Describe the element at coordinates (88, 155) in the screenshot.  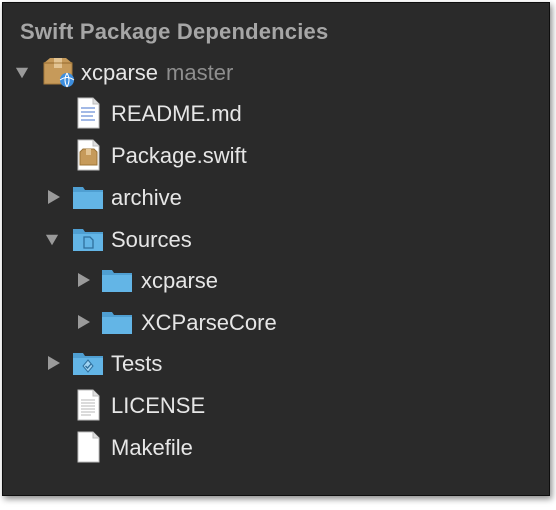
I see `package-swift-file-icon` at that location.